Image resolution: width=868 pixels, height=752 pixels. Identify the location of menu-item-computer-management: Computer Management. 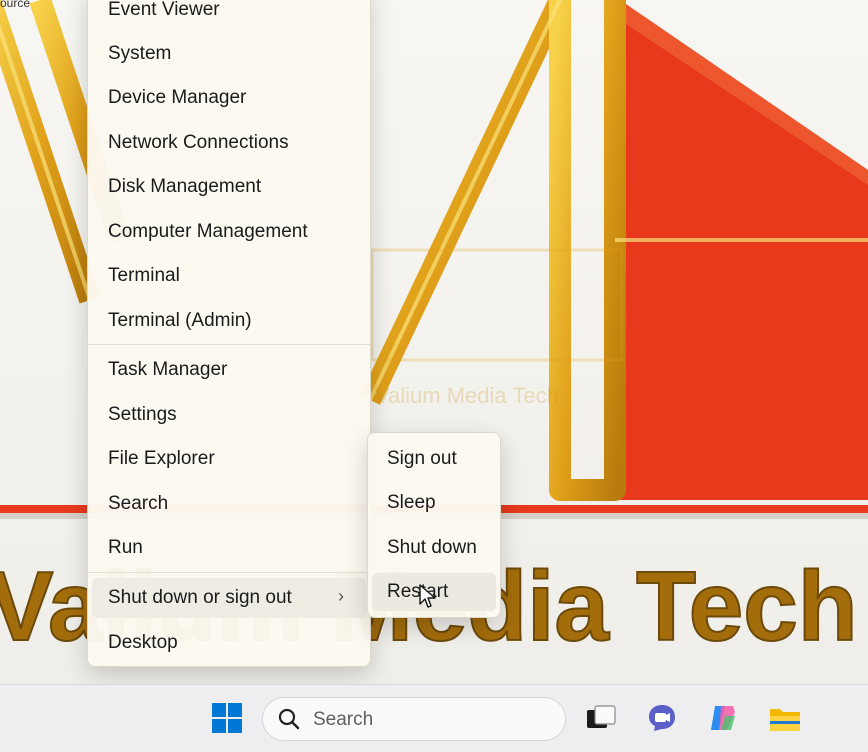
(229, 232).